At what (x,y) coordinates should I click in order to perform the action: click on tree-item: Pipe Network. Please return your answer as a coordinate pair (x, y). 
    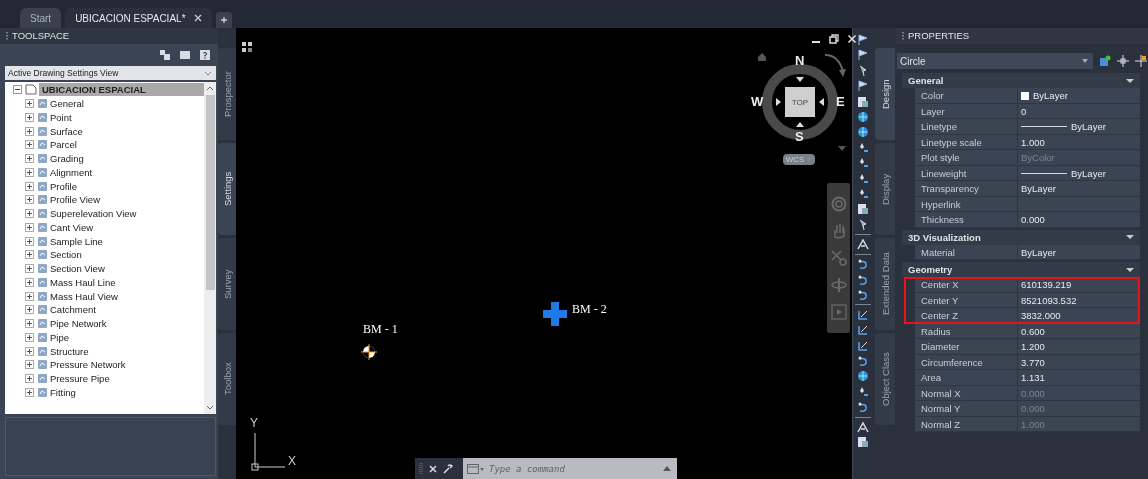
    Looking at the image, I should click on (78, 324).